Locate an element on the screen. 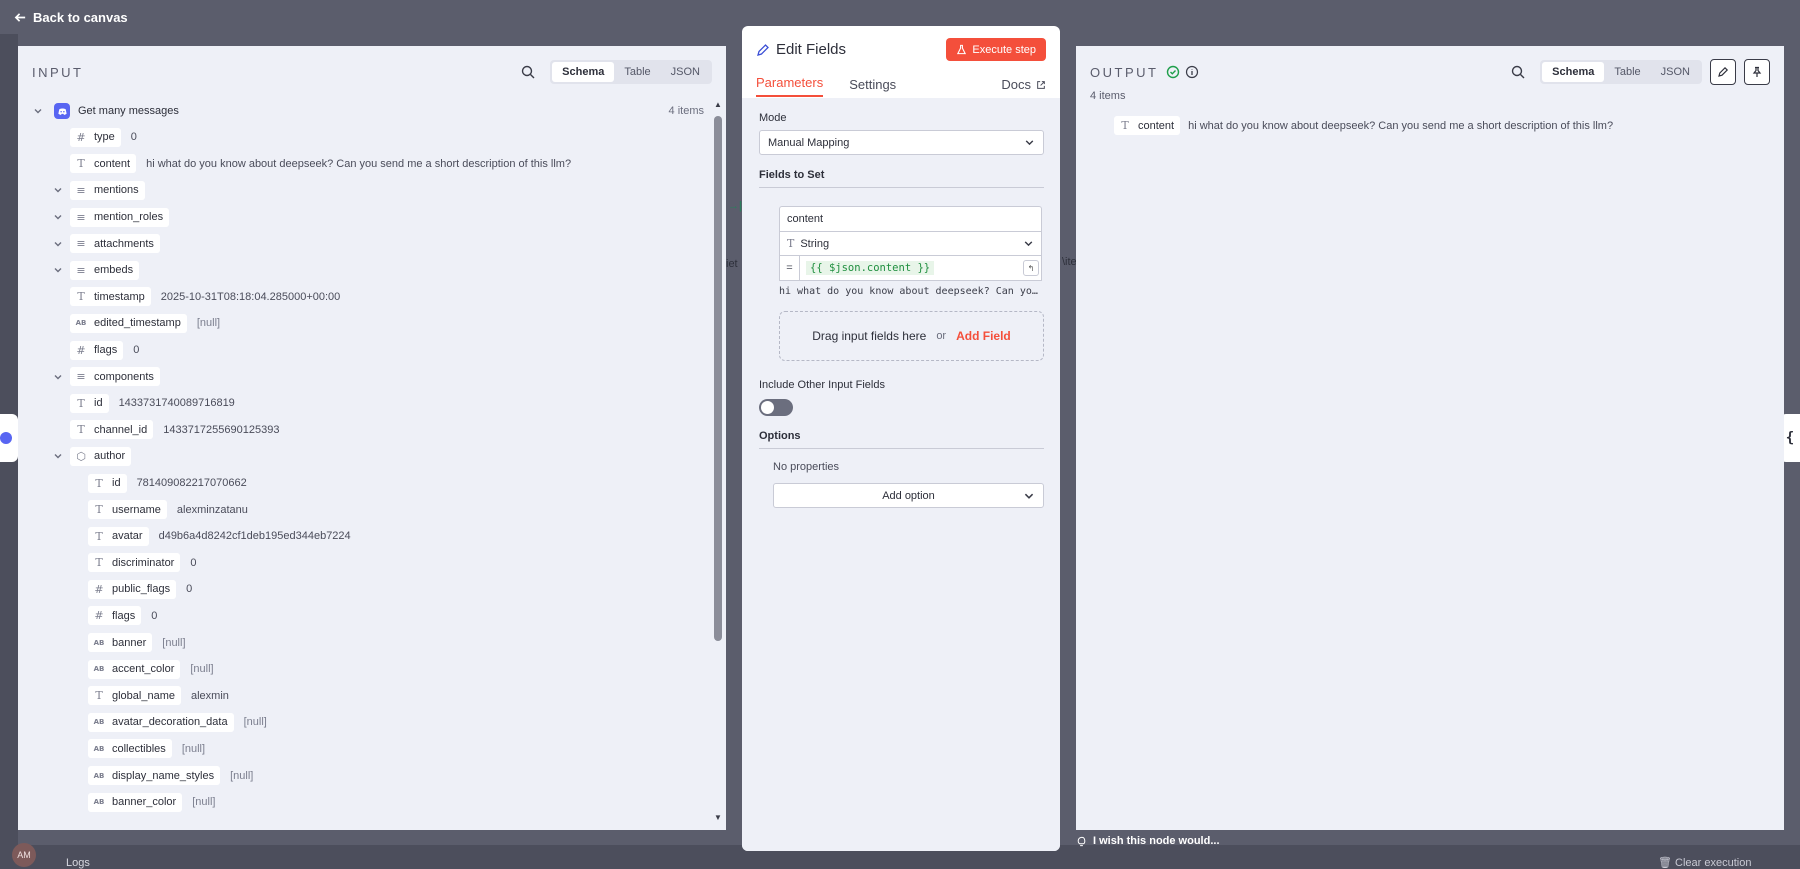 This screenshot has width=1800, height=869. schema-row: AB avatar_decoration_data [null] is located at coordinates (379, 722).